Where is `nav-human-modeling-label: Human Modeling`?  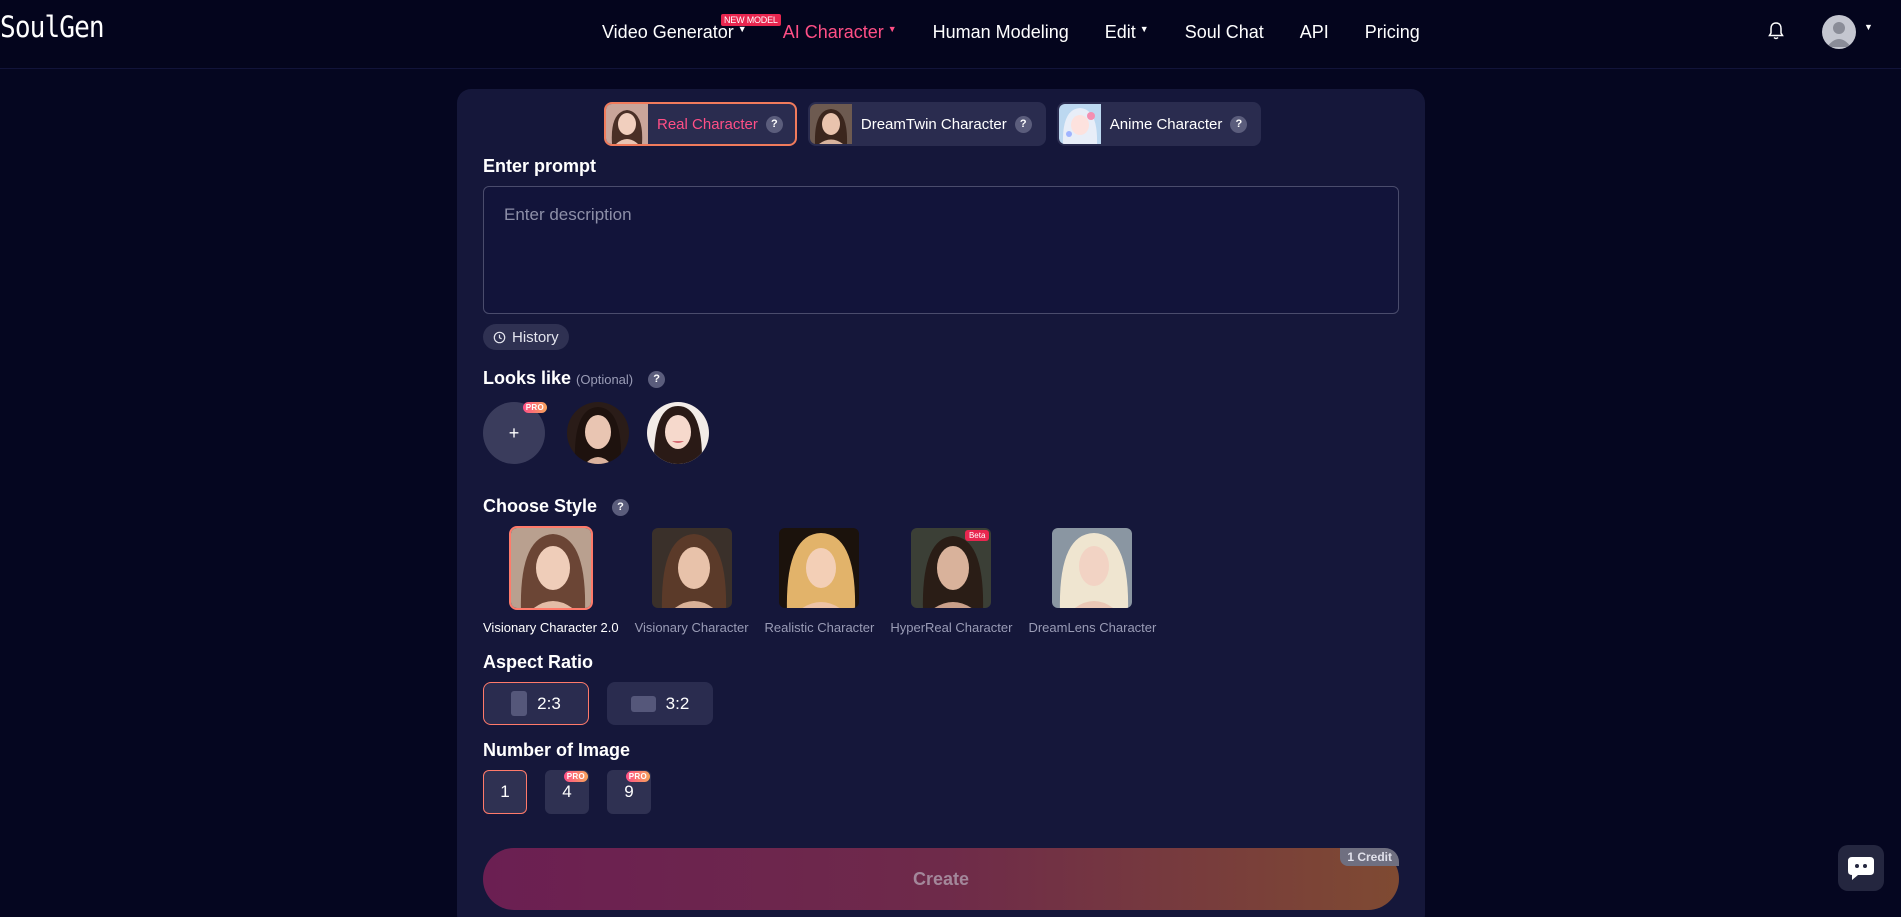
nav-human-modeling-label: Human Modeling is located at coordinates (1000, 31).